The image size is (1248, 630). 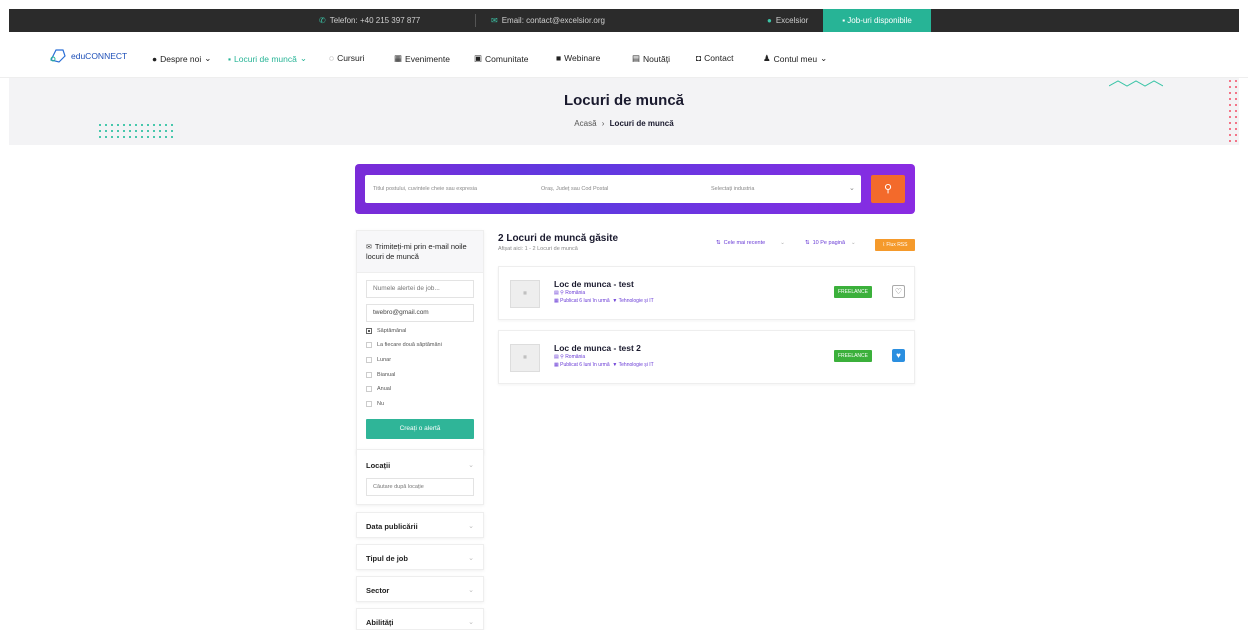 What do you see at coordinates (883, 245) in the screenshot?
I see `rss-icon: ⌇` at bounding box center [883, 245].